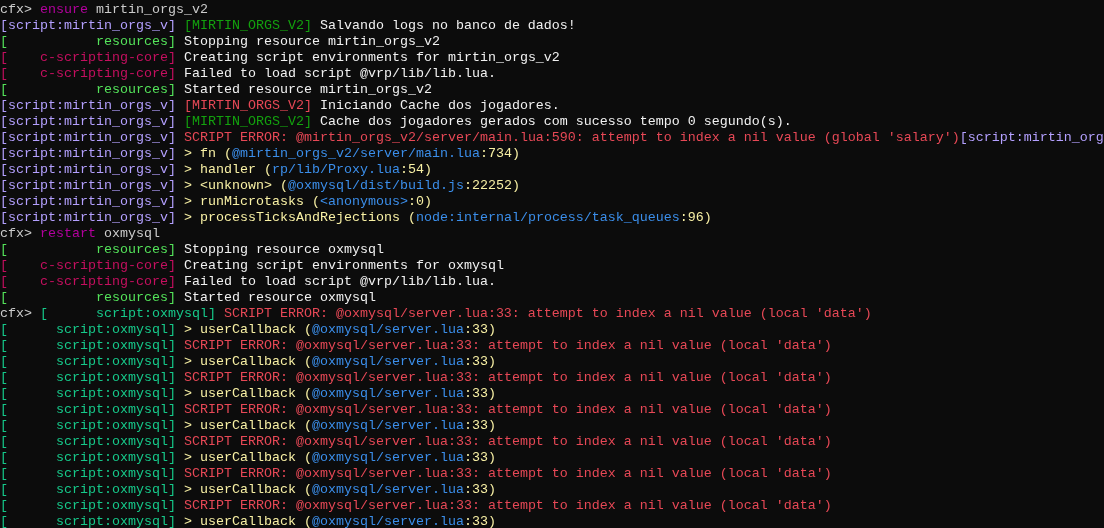 This screenshot has height=528, width=1104. What do you see at coordinates (299, 217) in the screenshot?
I see `console-text: > processTicksAndRejections (` at bounding box center [299, 217].